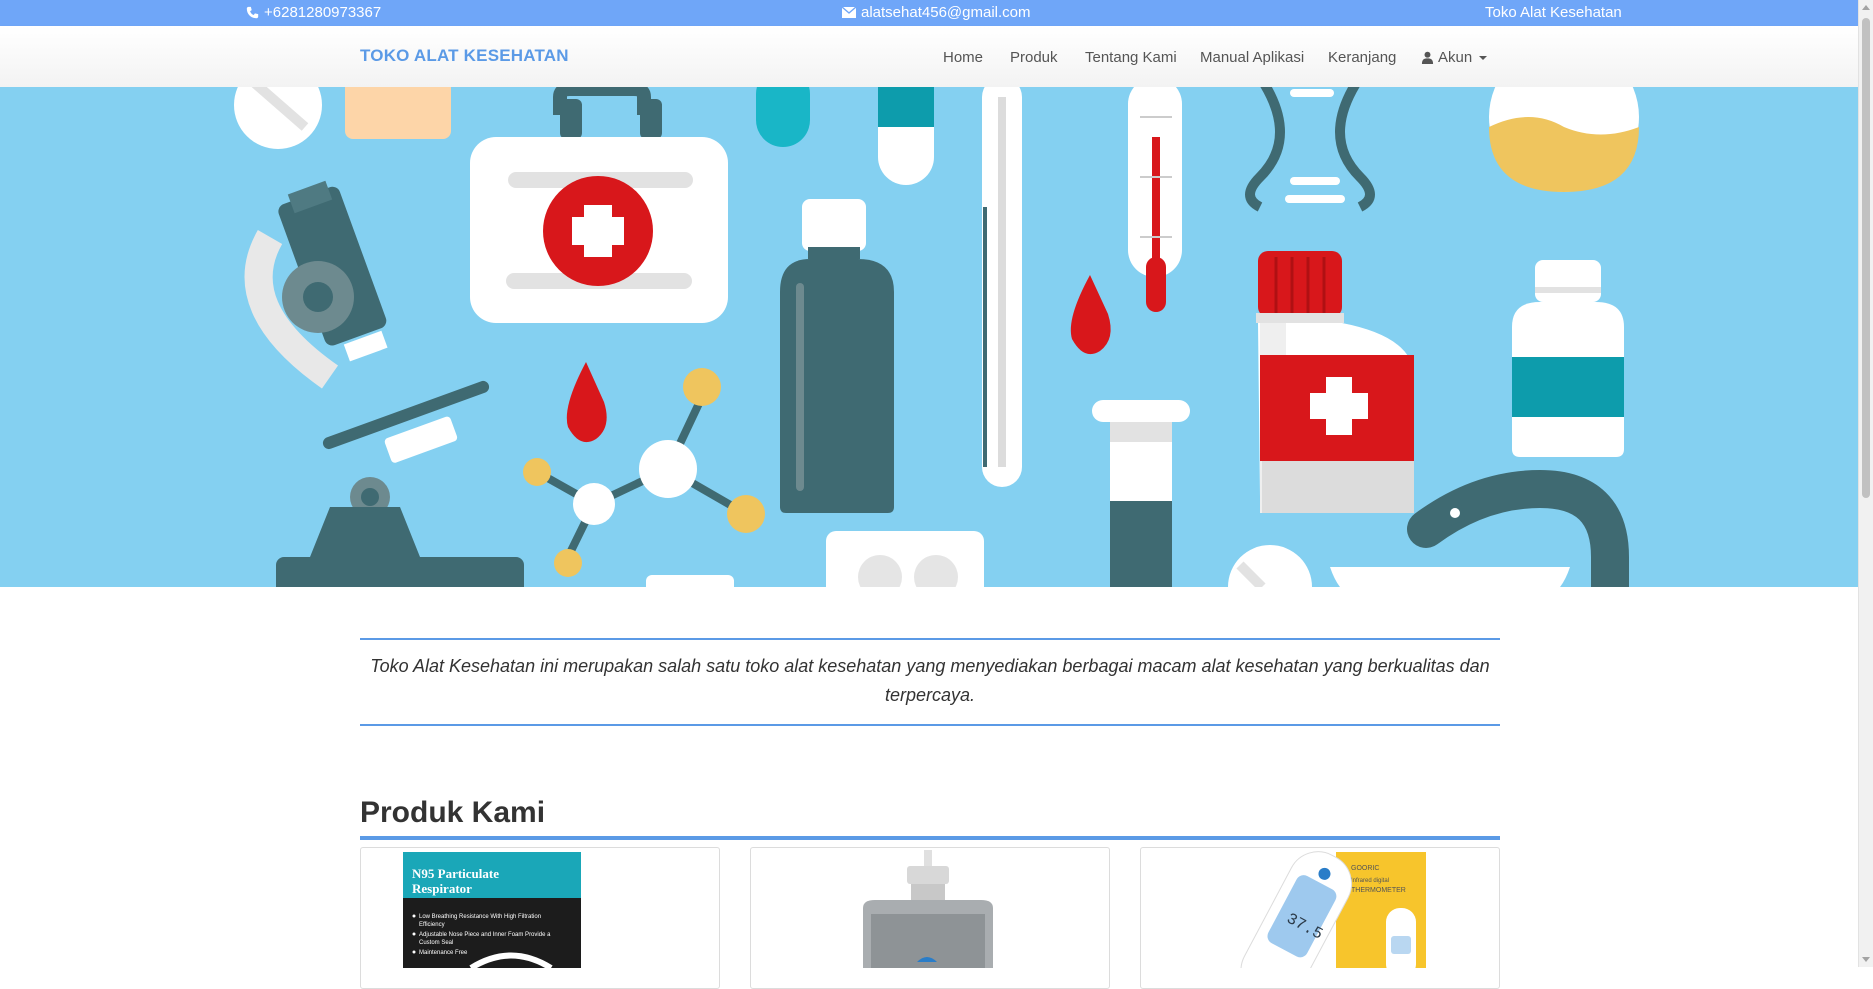 The image size is (1873, 989). Describe the element at coordinates (1866, 959) in the screenshot. I see `scroll-down-arrow-icon` at that location.